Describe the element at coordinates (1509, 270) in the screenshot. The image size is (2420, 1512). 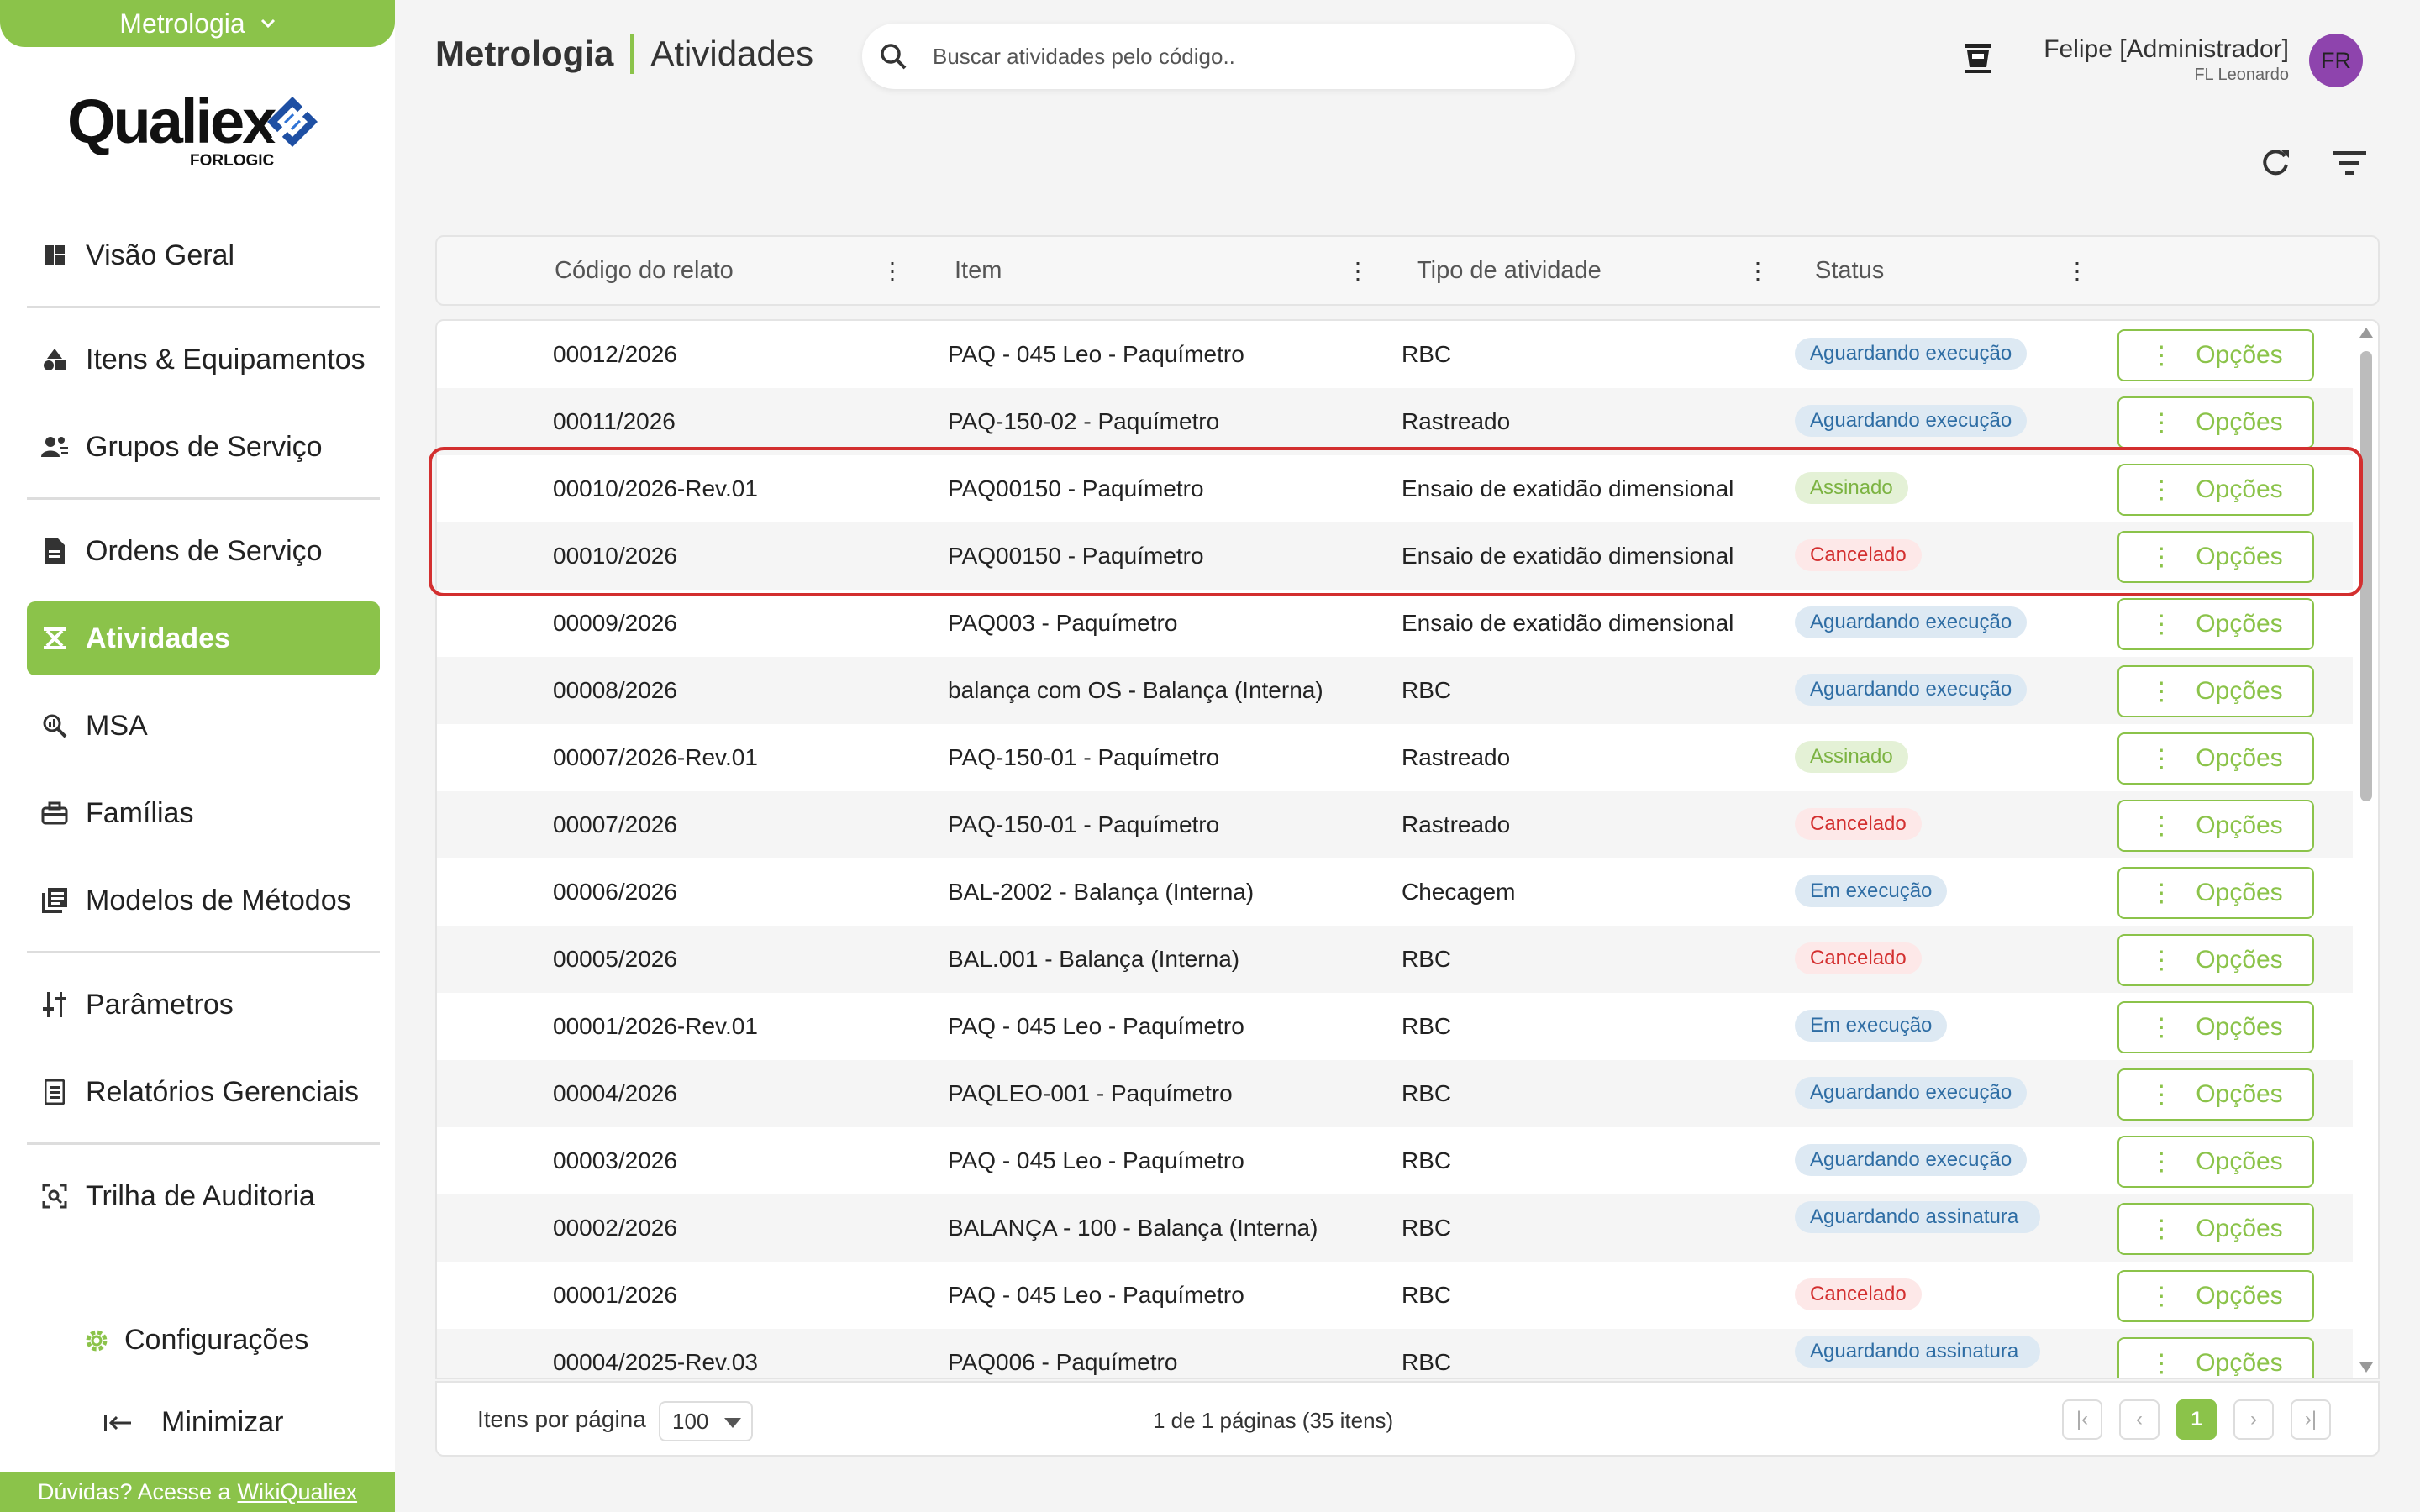
I see `column-header-tipo: Tipo de atividade` at that location.